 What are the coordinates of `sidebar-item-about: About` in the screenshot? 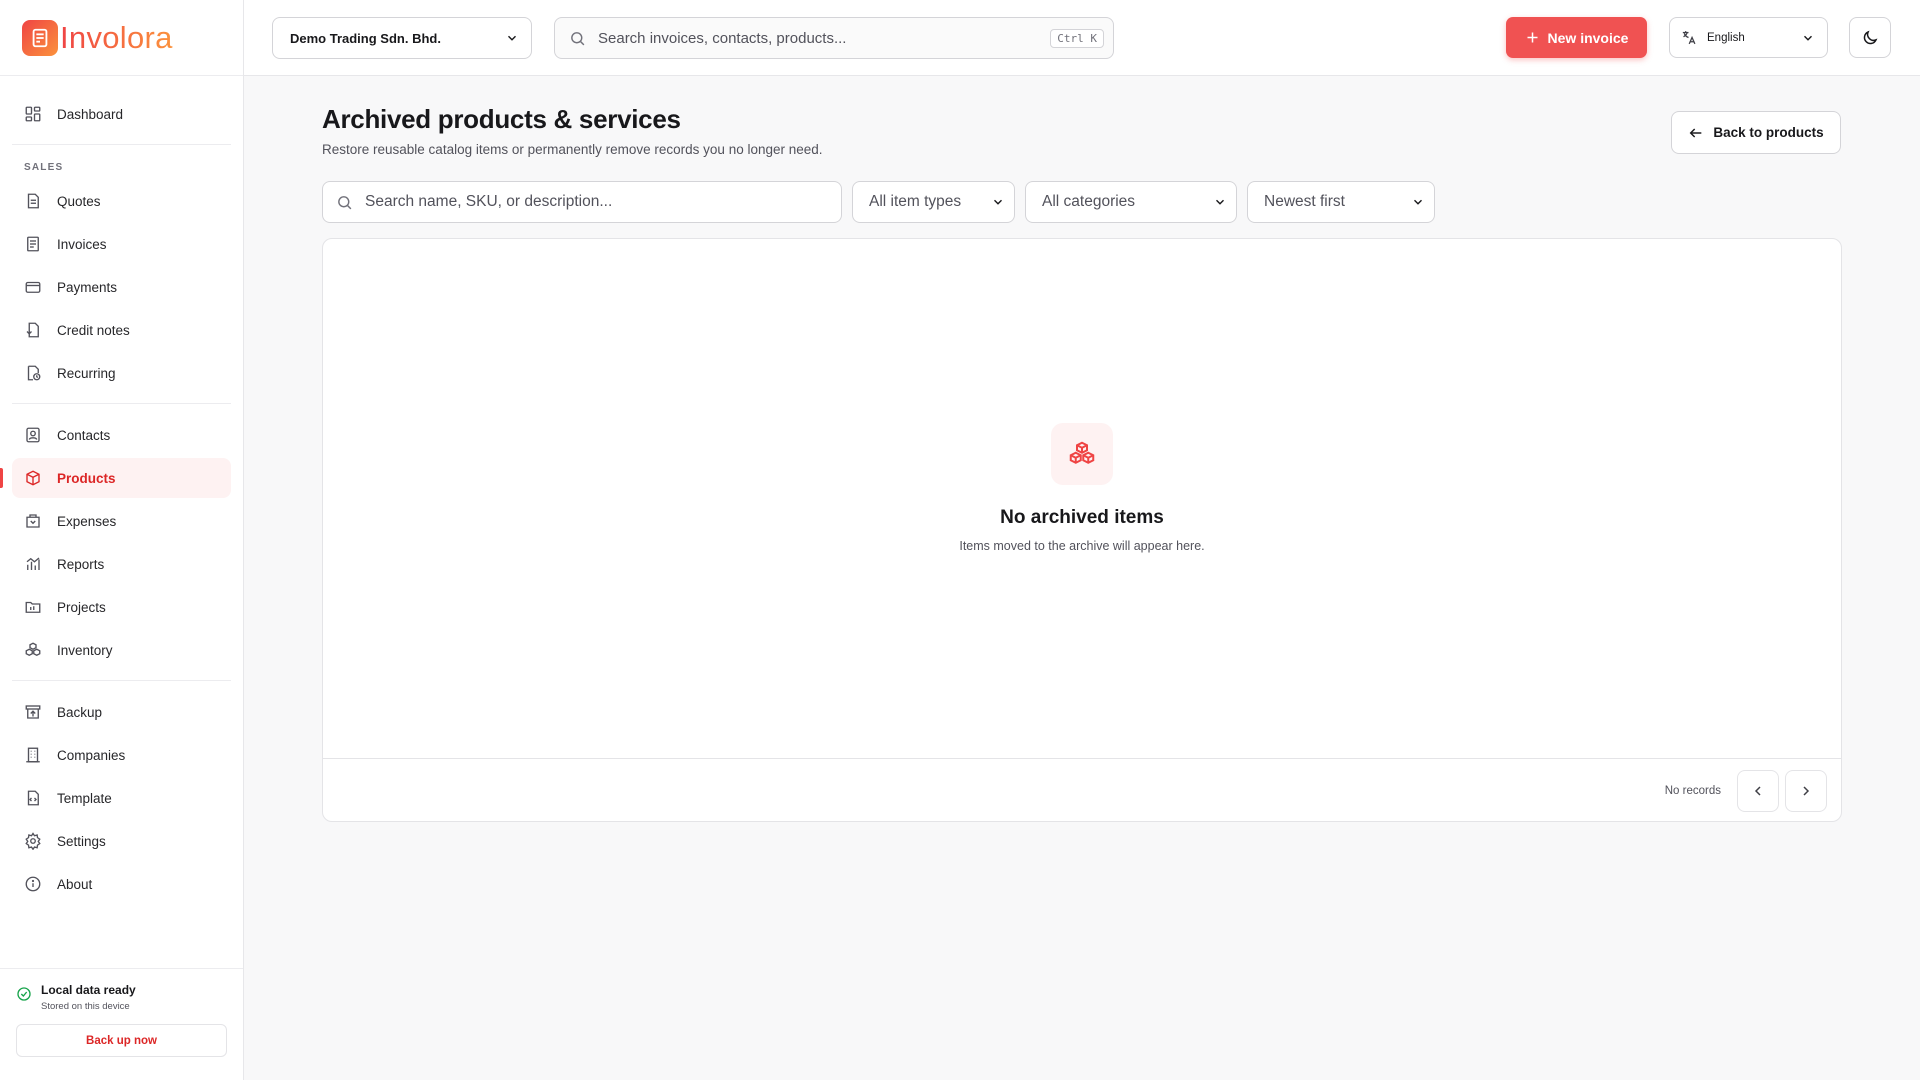 It's located at (121, 884).